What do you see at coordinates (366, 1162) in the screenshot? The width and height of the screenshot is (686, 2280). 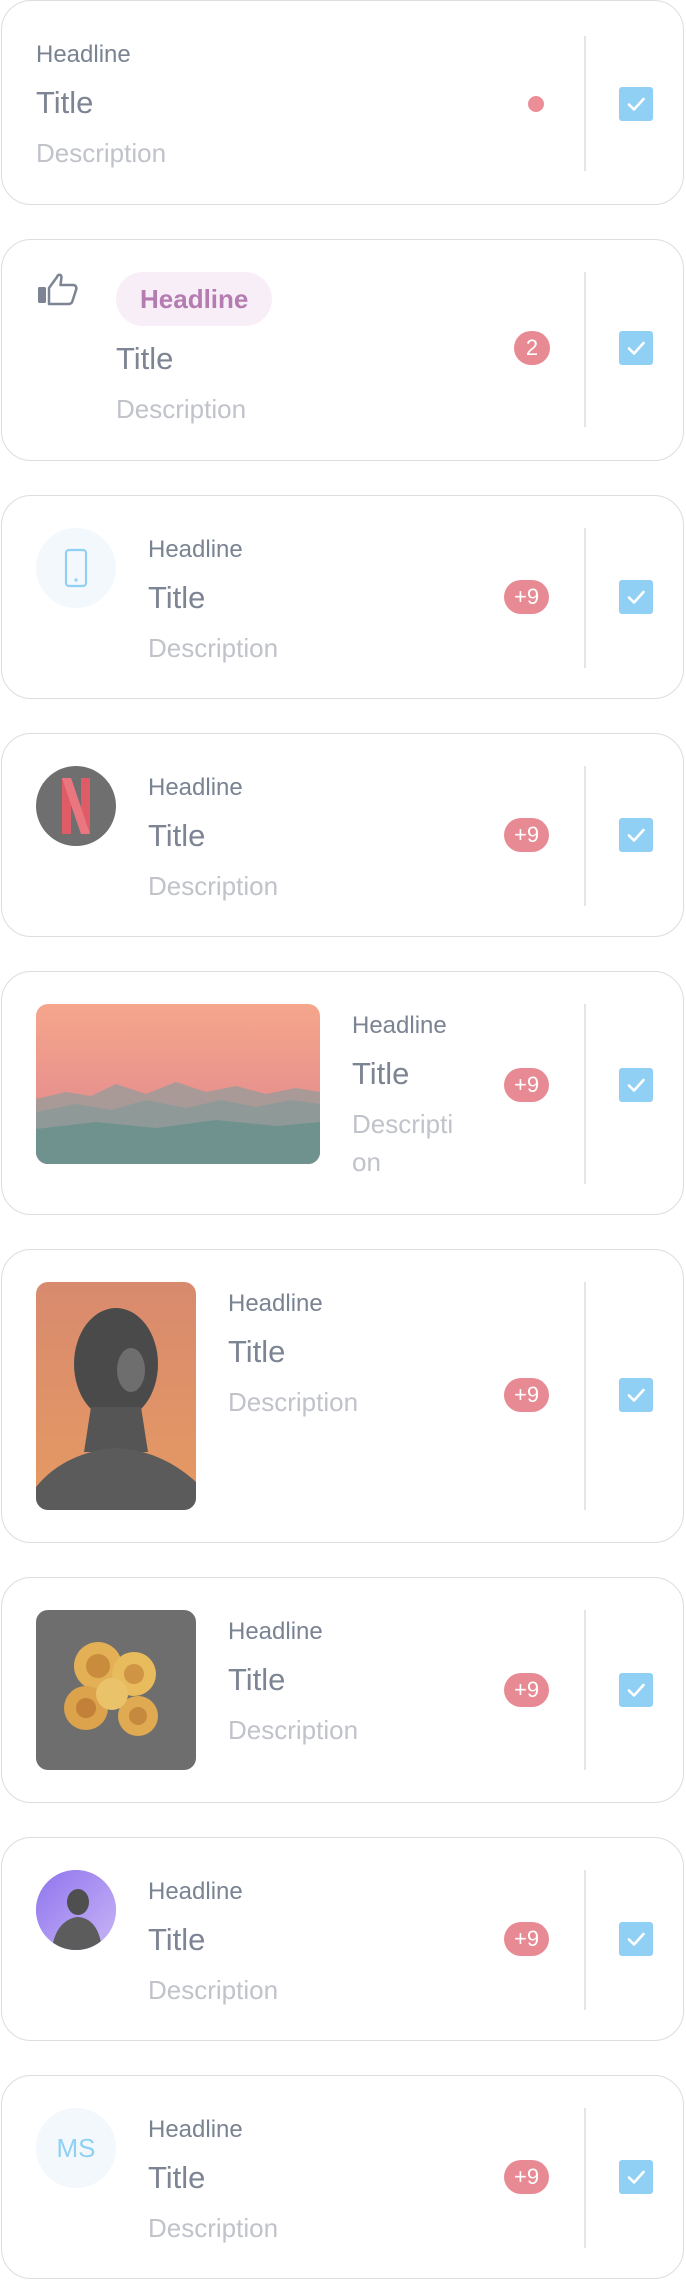 I see `item-description-line2: on` at bounding box center [366, 1162].